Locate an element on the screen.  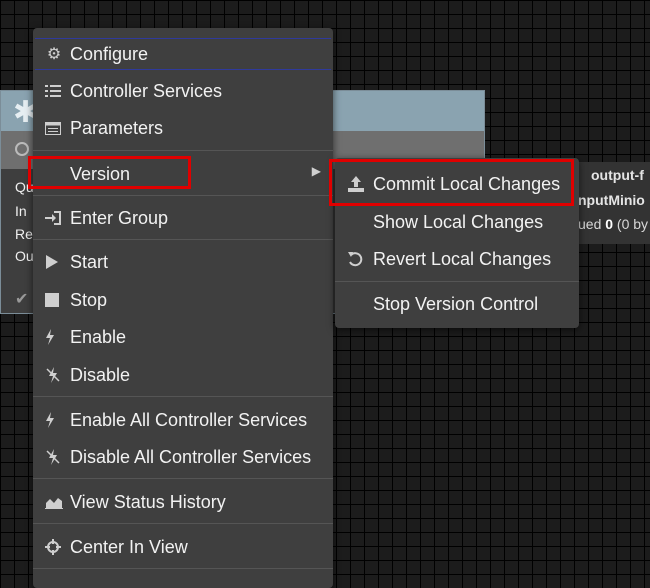
menu-item-start: Start is located at coordinates (183, 262).